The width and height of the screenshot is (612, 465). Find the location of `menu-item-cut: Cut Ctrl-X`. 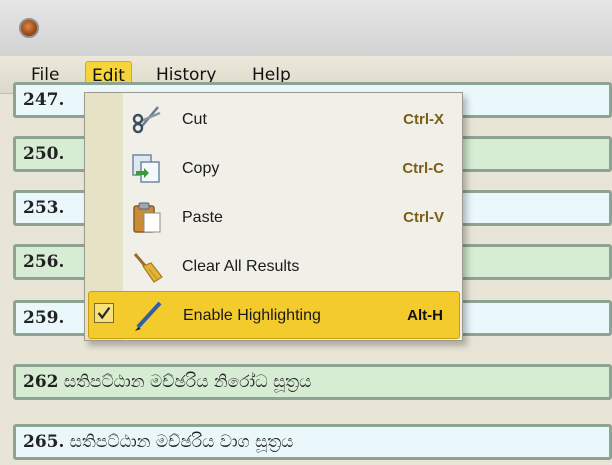

menu-item-cut: Cut Ctrl-X is located at coordinates (274, 120).